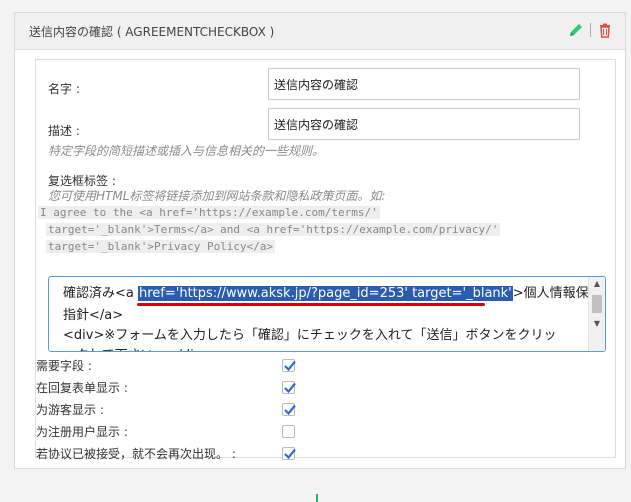 The height and width of the screenshot is (502, 631). What do you see at coordinates (82, 432) in the screenshot?
I see `option-label: 为注册用户显示 :` at bounding box center [82, 432].